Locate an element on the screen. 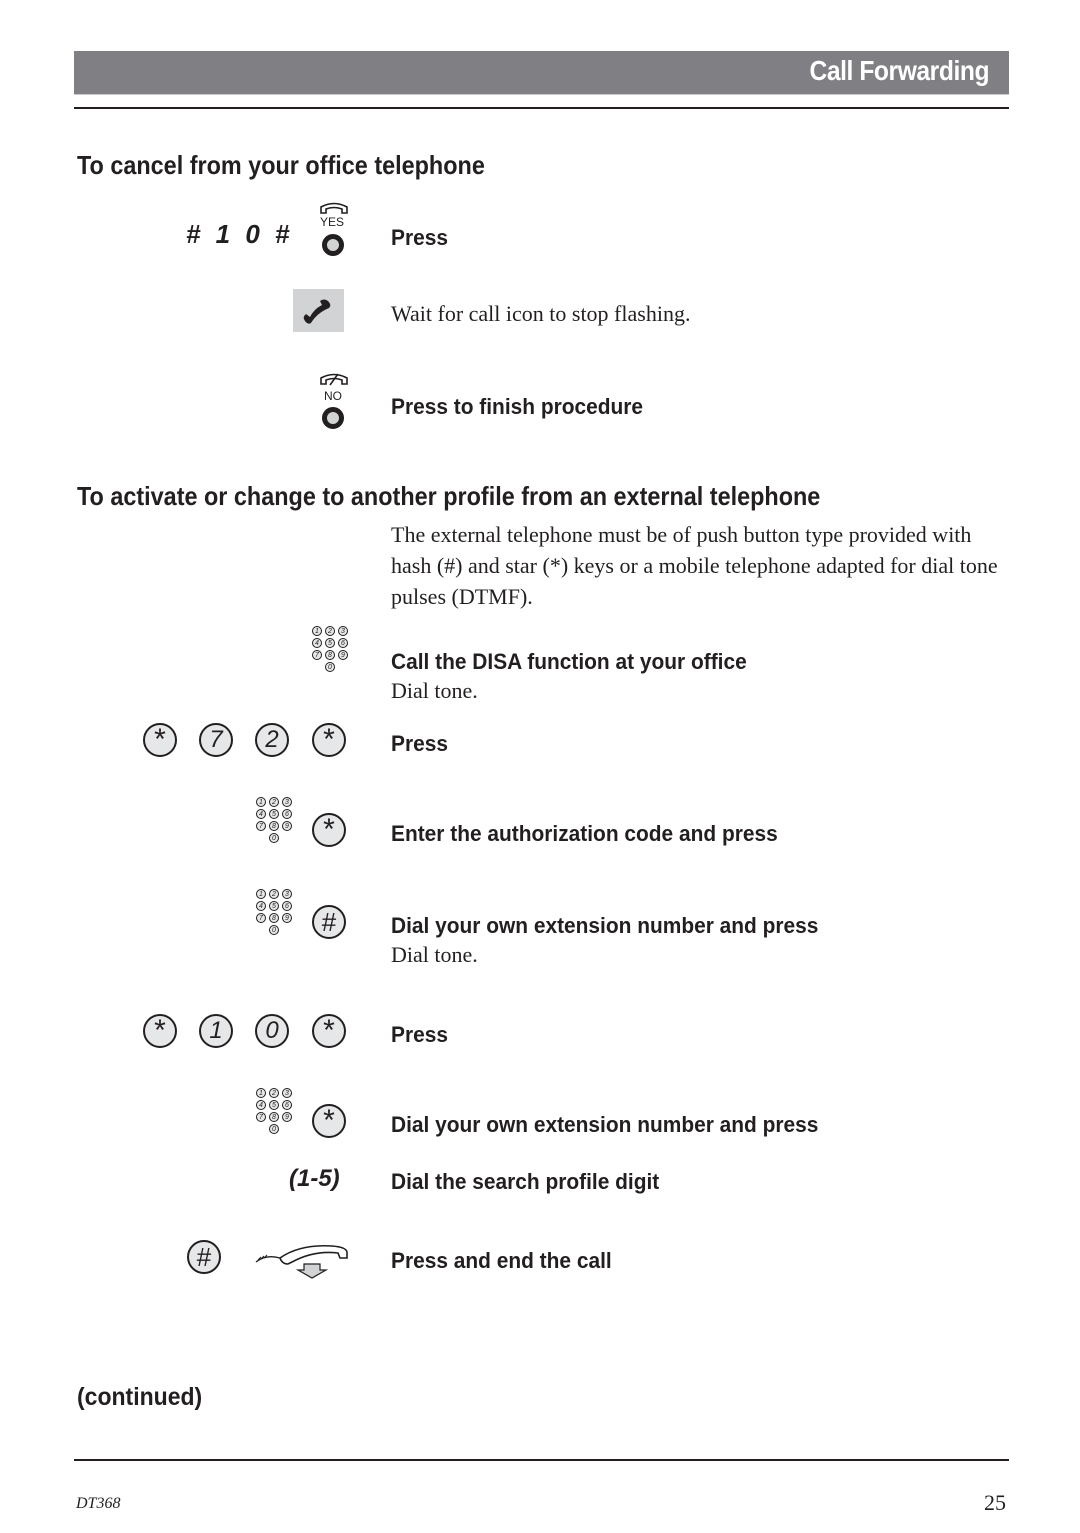  key-sequence-code: # 1 0 # is located at coordinates (240, 234).